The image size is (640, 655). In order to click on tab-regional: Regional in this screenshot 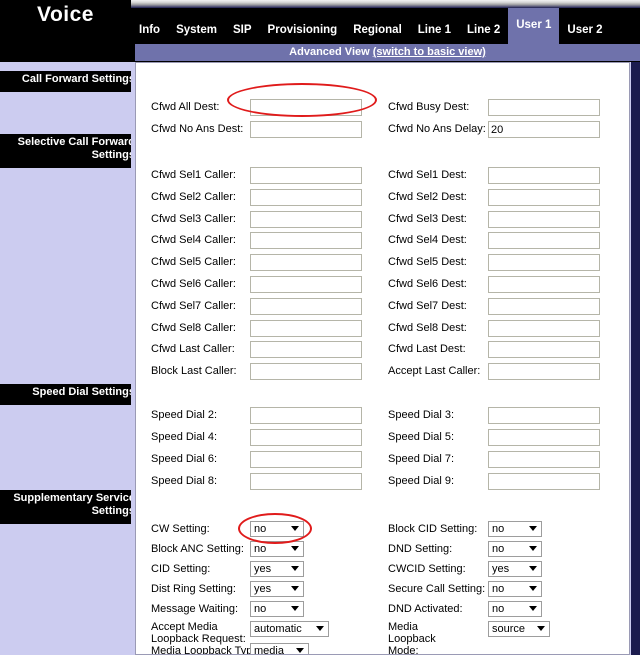, I will do `click(377, 30)`.